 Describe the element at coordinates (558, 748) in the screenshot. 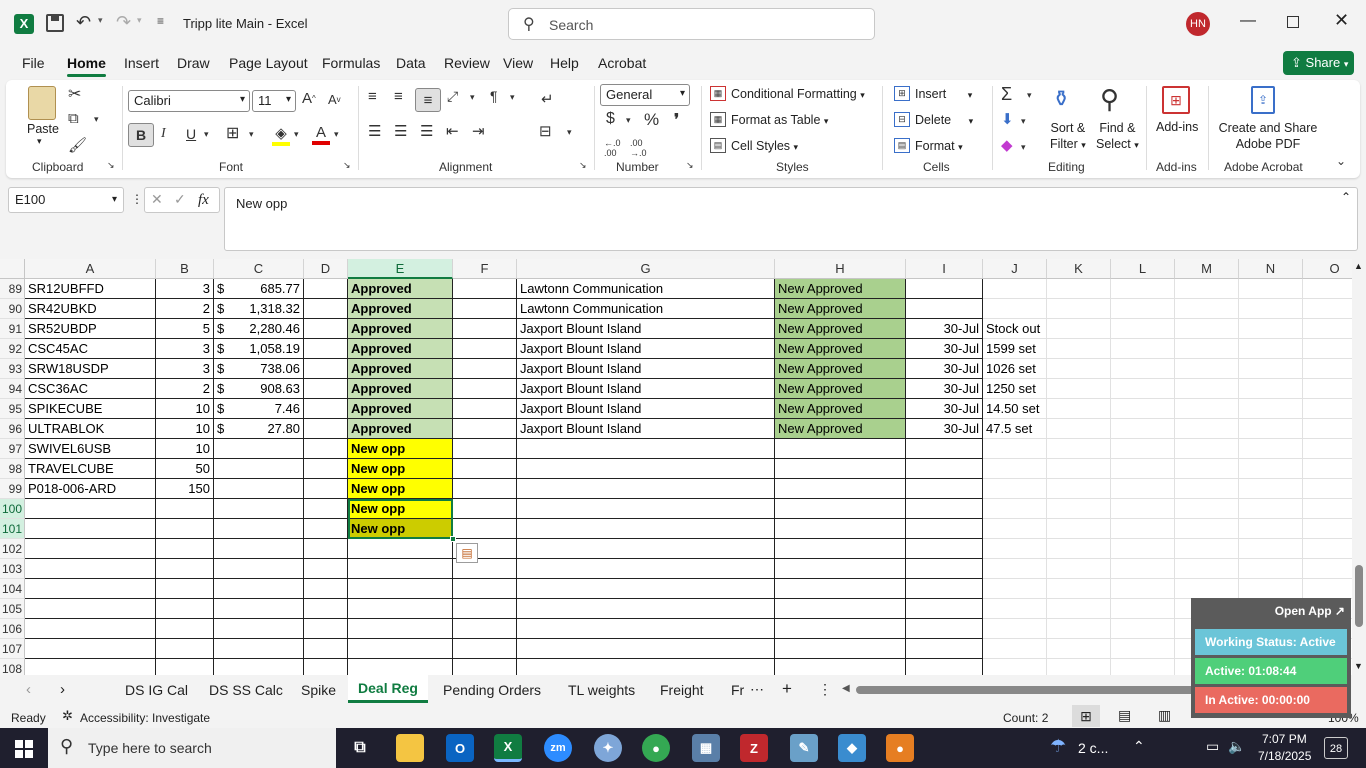

I see `zoom-icon: zm` at that location.